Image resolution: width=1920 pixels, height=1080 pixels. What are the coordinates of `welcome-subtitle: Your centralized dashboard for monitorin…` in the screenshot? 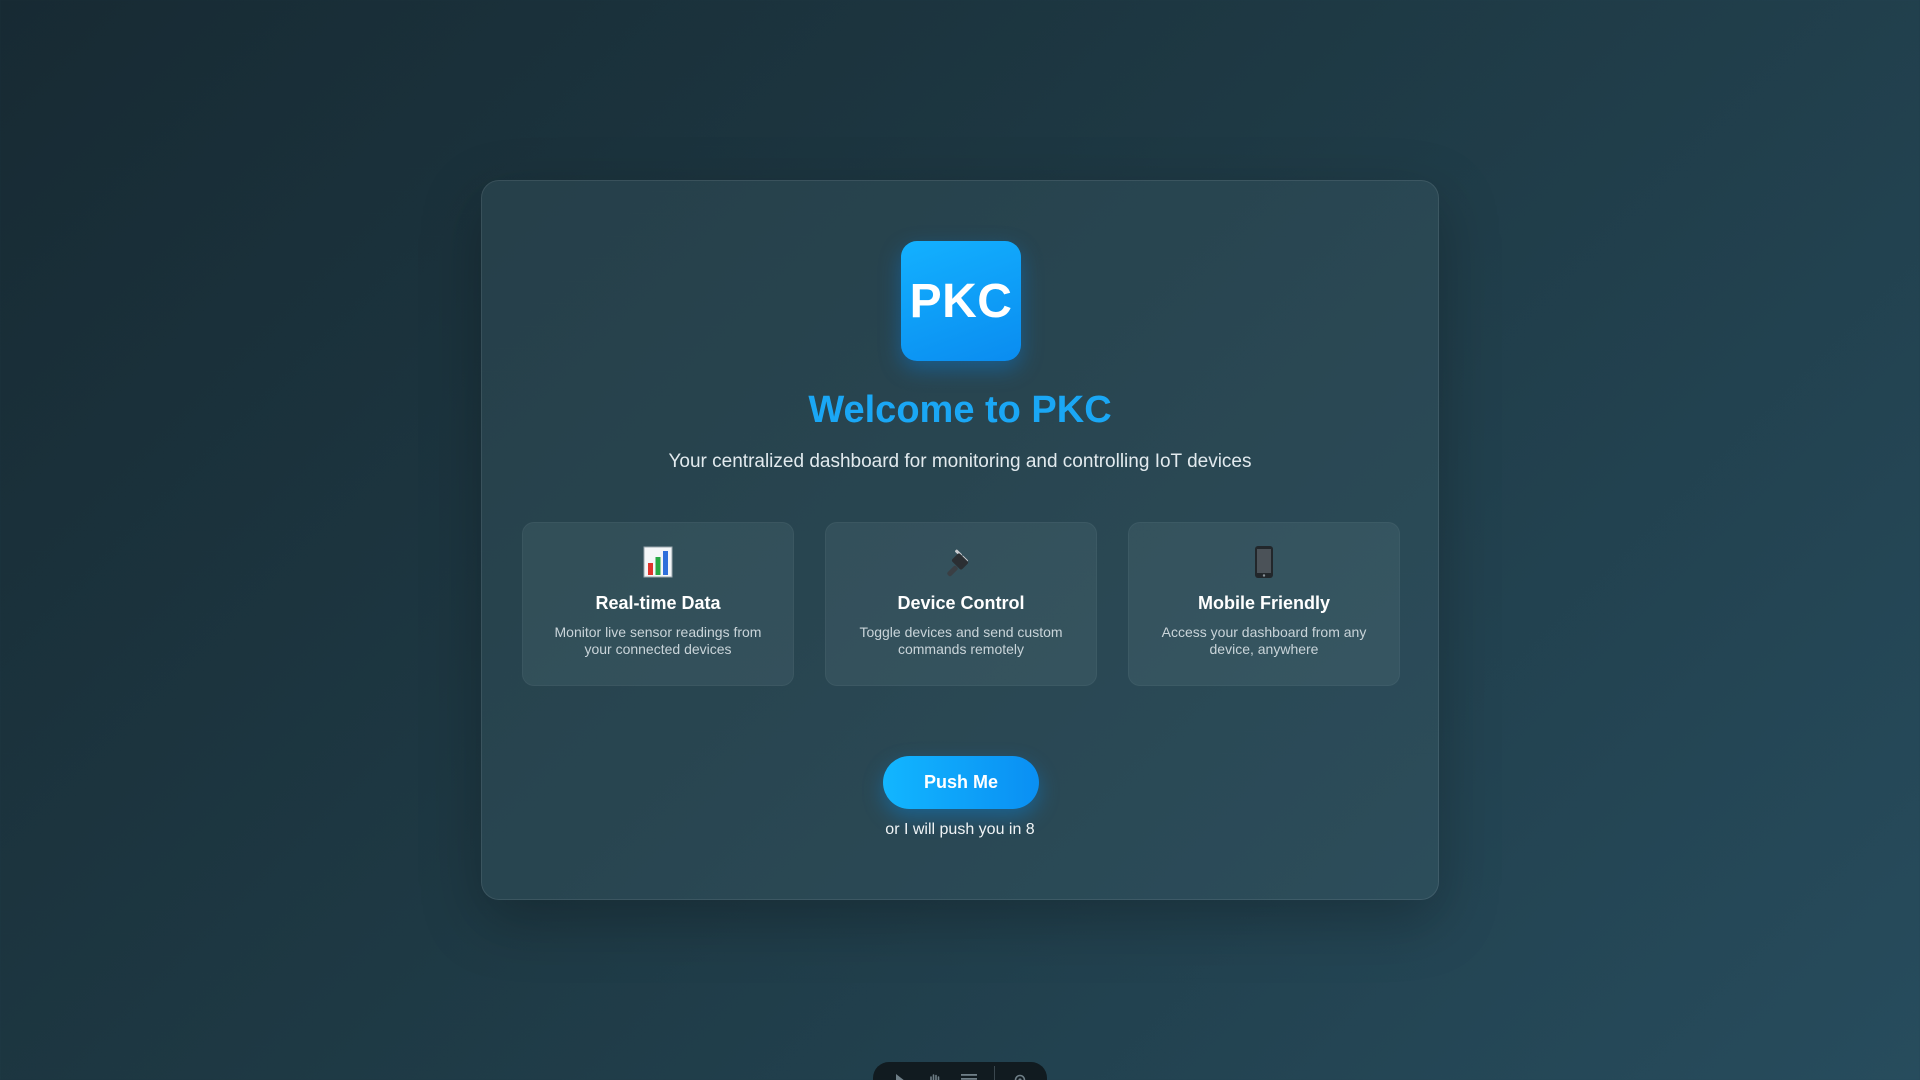 It's located at (960, 461).